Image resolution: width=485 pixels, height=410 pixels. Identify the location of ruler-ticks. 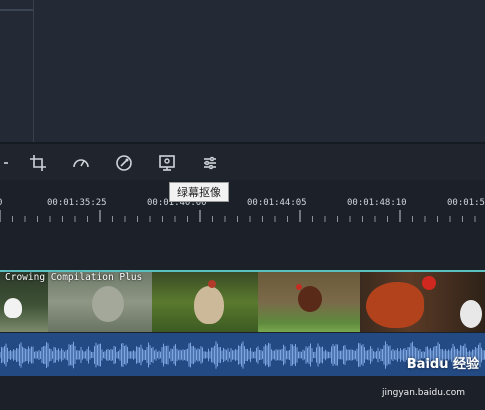
(238, 216).